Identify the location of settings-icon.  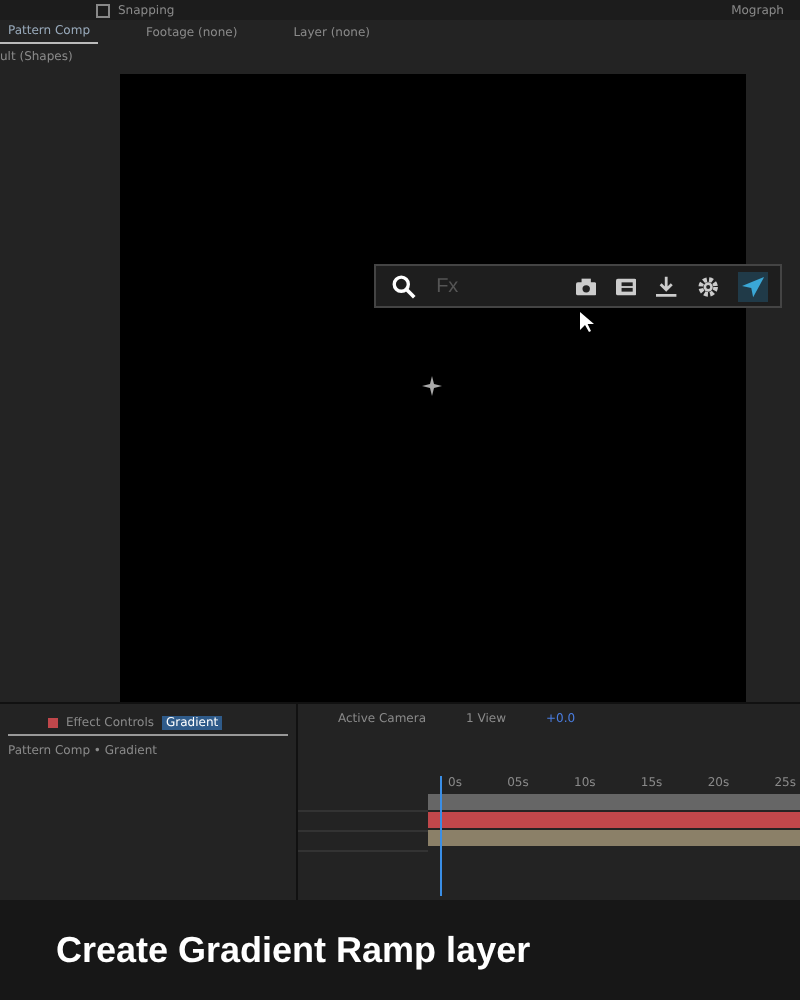
(707, 286).